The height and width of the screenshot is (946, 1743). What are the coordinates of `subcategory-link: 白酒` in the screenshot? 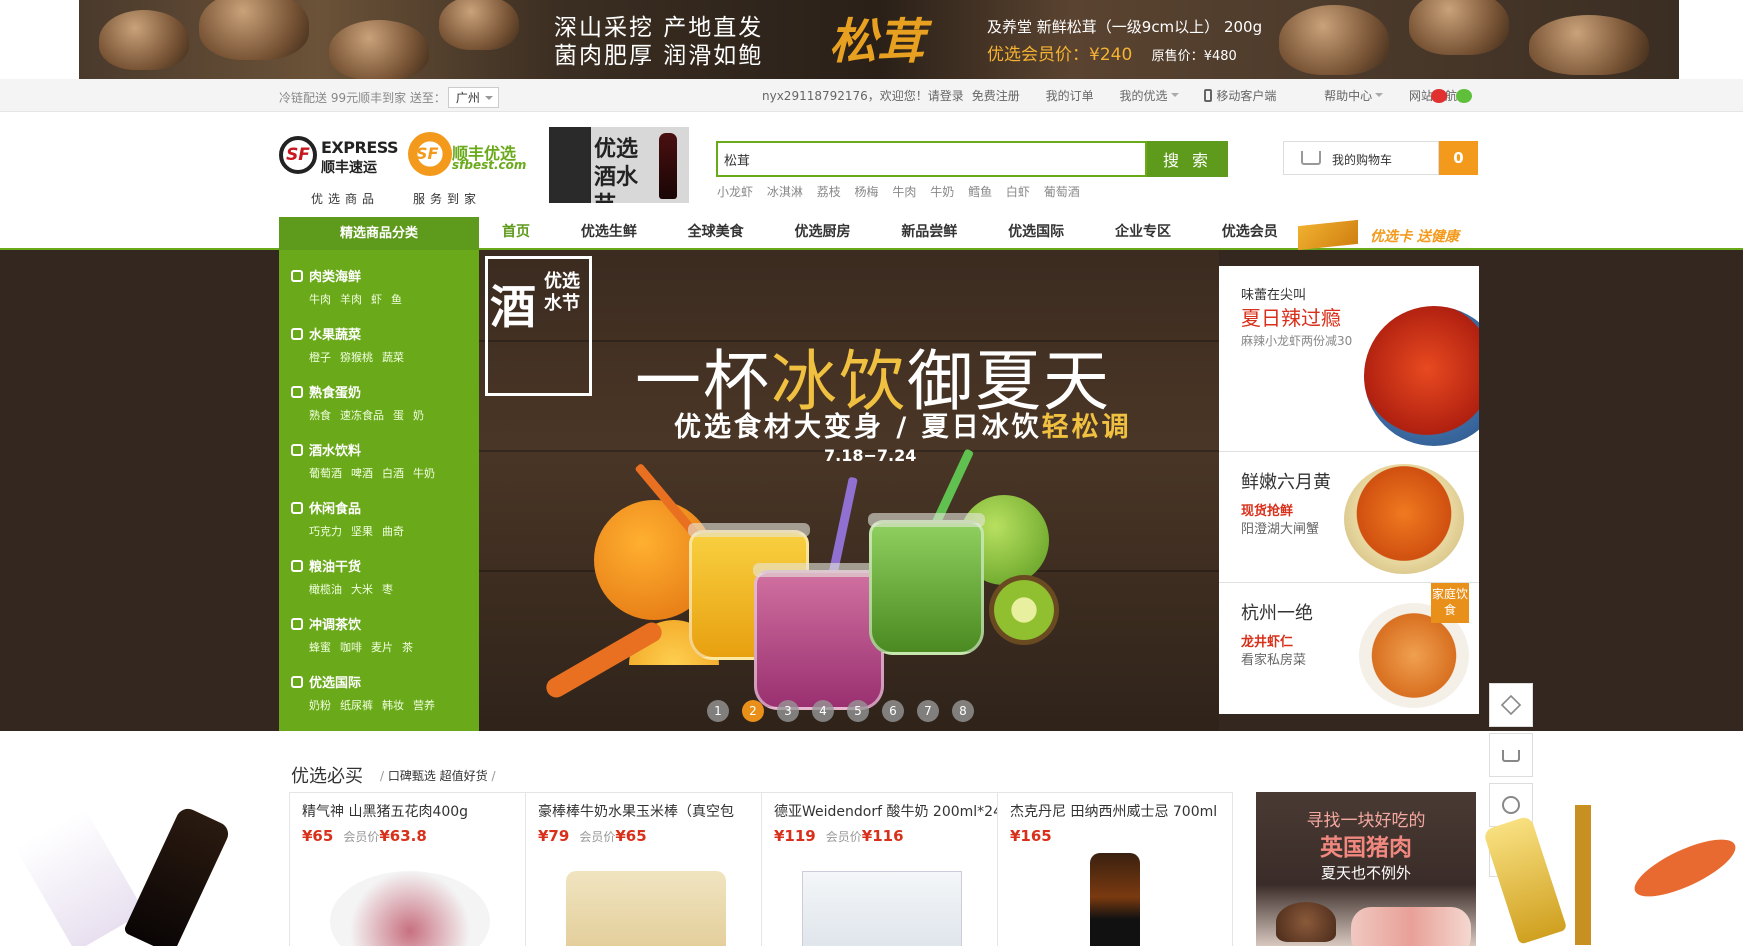 It's located at (393, 473).